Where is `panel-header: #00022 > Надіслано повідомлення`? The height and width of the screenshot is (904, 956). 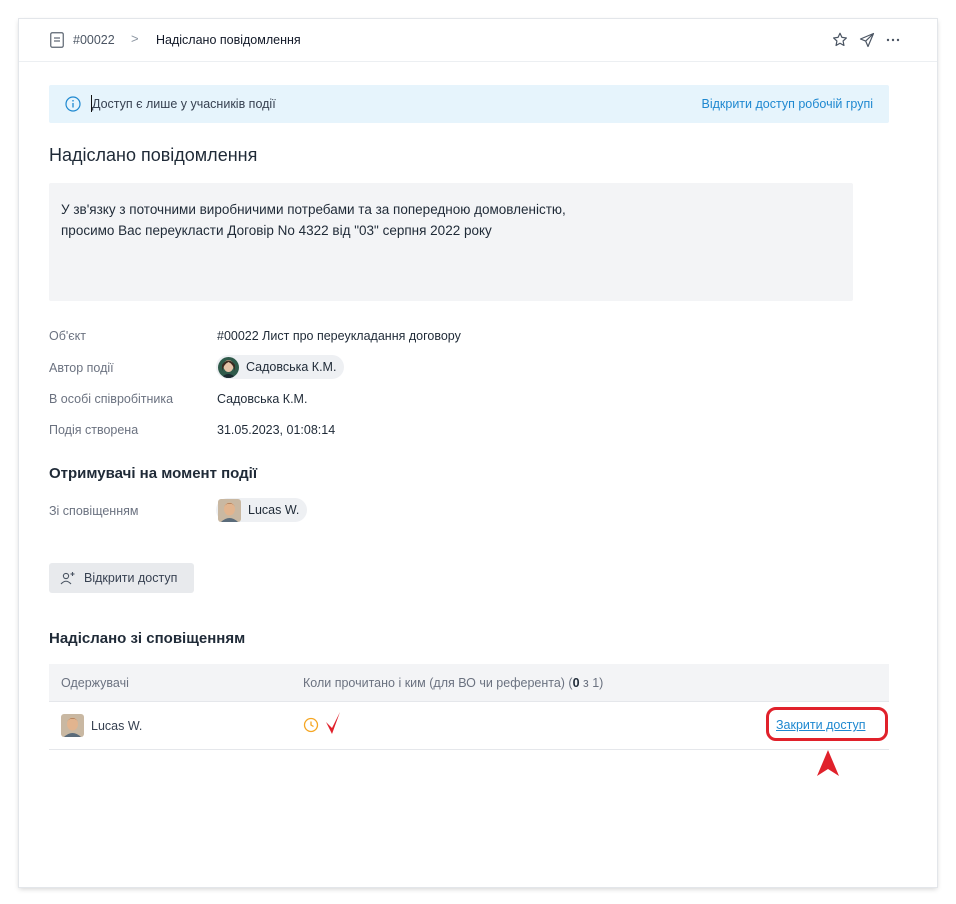 panel-header: #00022 > Надіслано повідомлення is located at coordinates (478, 40).